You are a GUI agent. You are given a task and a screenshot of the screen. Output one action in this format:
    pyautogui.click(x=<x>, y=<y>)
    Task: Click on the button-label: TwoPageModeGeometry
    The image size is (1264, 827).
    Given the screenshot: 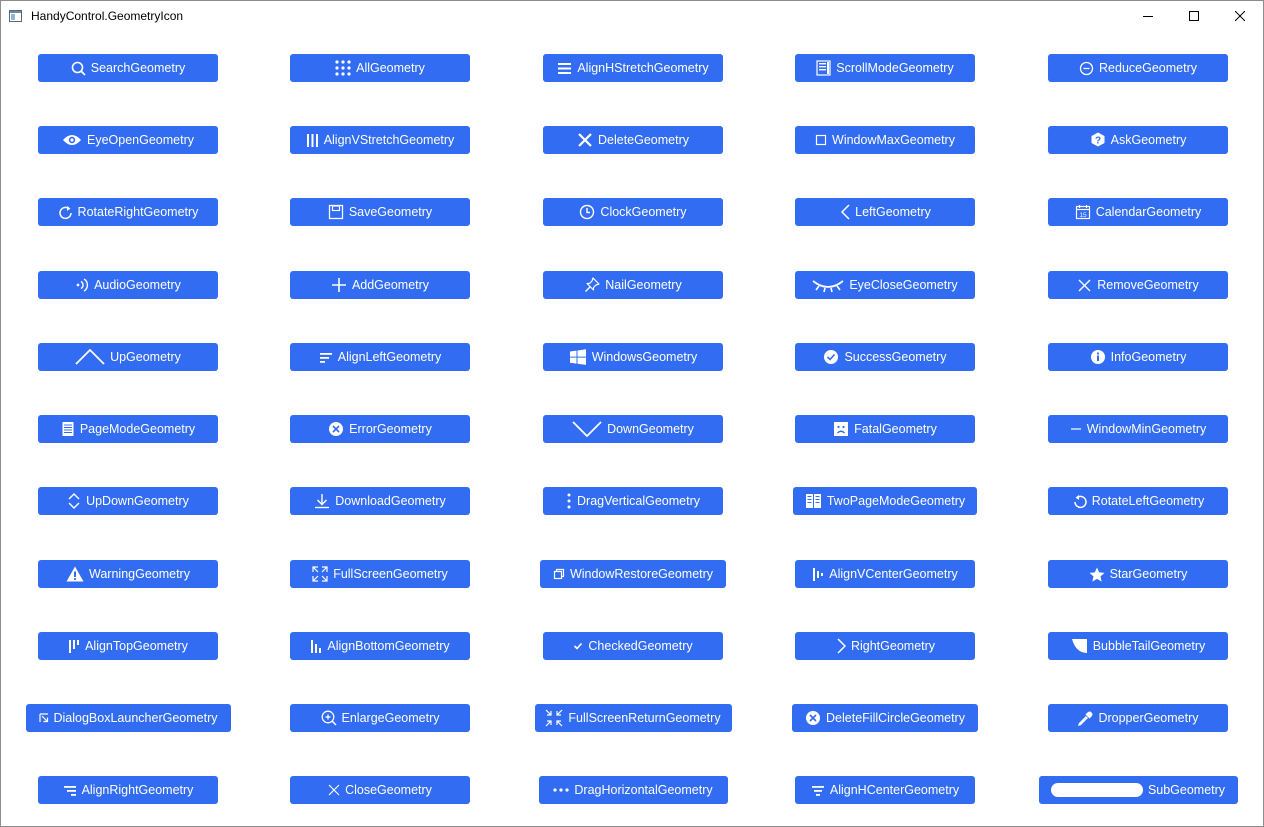 What is the action you would take?
    pyautogui.click(x=896, y=501)
    